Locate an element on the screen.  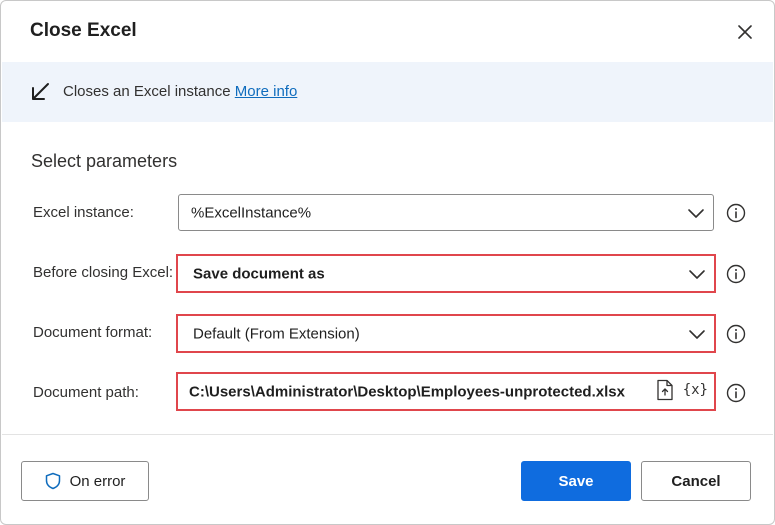
document-format-label: Document format: is located at coordinates (93, 332).